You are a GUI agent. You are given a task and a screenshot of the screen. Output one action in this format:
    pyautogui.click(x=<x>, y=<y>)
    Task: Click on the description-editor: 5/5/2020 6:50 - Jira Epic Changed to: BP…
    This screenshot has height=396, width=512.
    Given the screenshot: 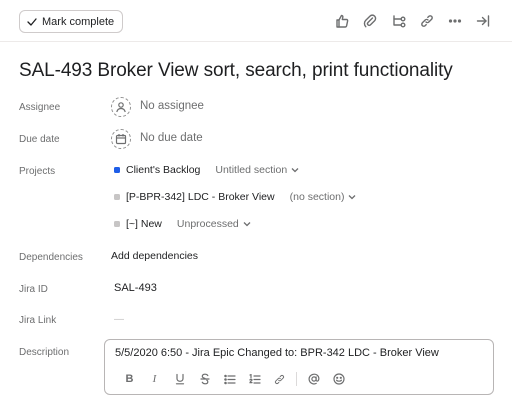 What is the action you would take?
    pyautogui.click(x=299, y=367)
    